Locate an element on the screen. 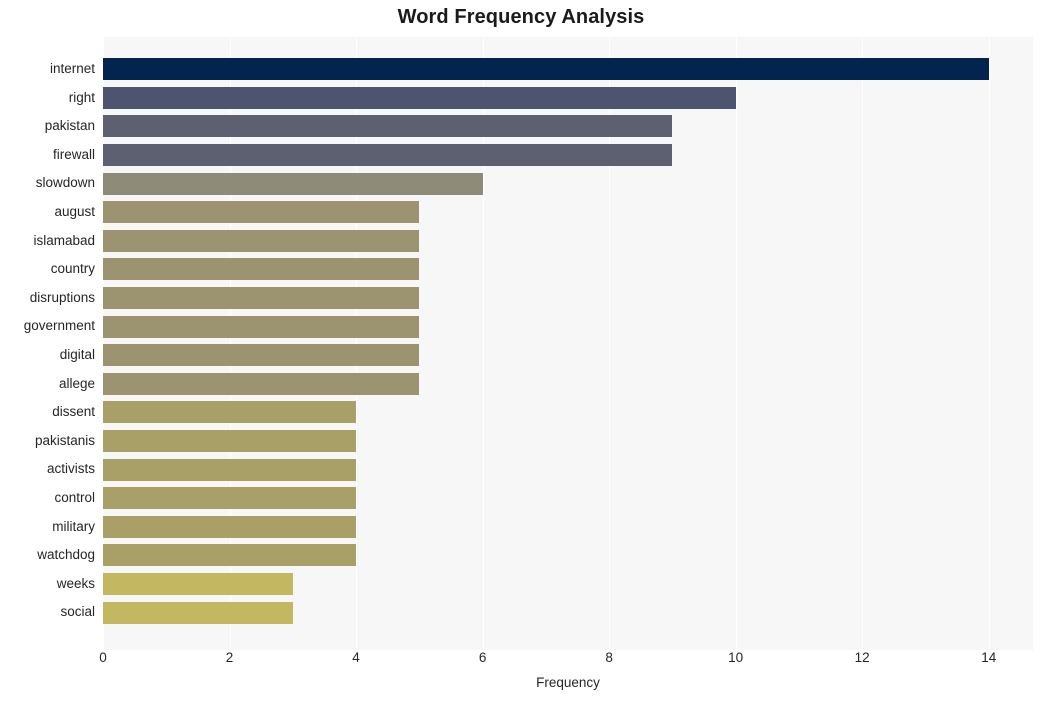 This screenshot has height=701, width=1042. chart-title: Word Frequency Analysis is located at coordinates (521, 17).